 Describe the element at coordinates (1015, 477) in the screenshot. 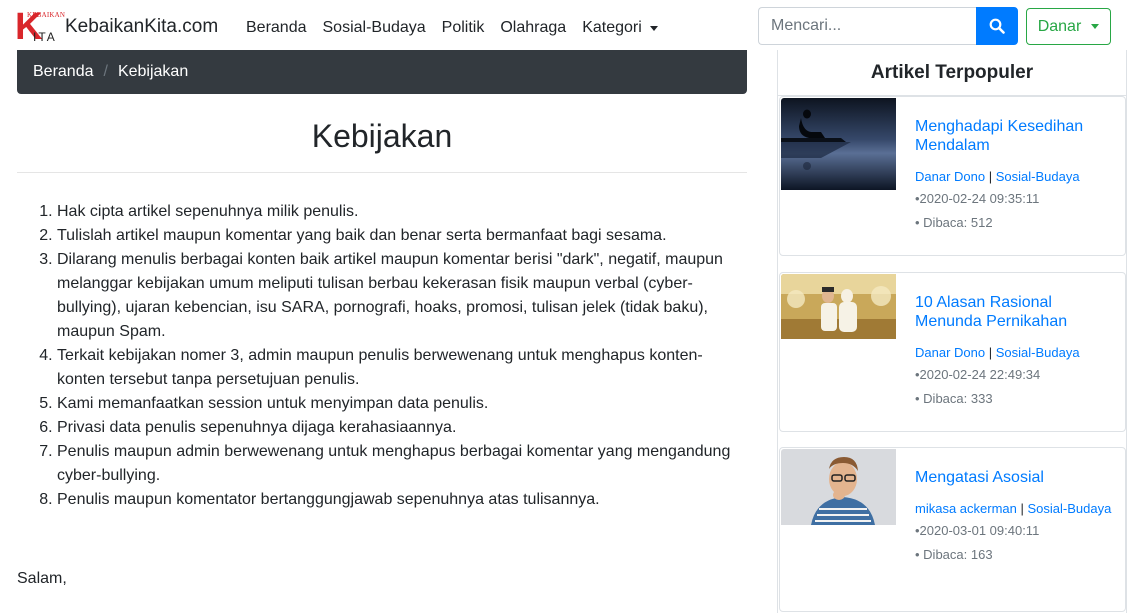

I see `article-title-link: Mengatasi Asosial` at that location.